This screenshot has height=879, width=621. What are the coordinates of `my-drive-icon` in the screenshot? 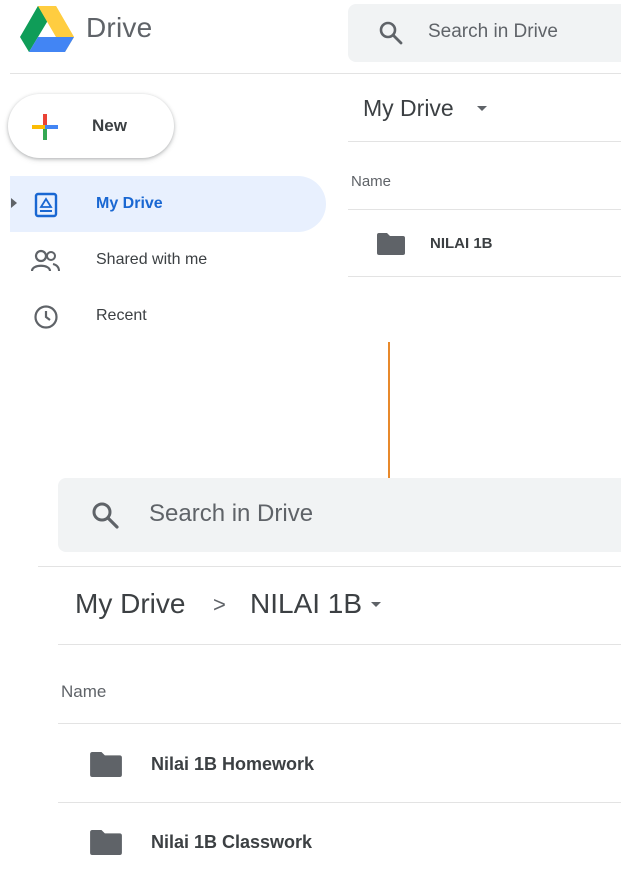 It's located at (46, 205).